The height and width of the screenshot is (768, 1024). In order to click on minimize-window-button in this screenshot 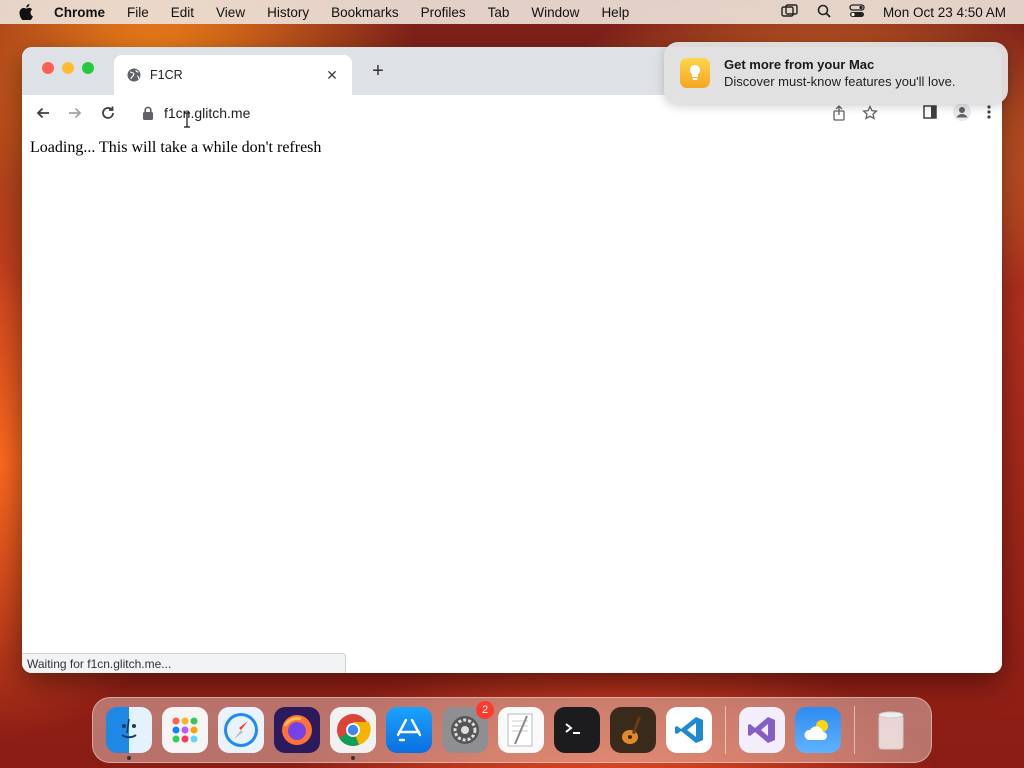, I will do `click(68, 68)`.